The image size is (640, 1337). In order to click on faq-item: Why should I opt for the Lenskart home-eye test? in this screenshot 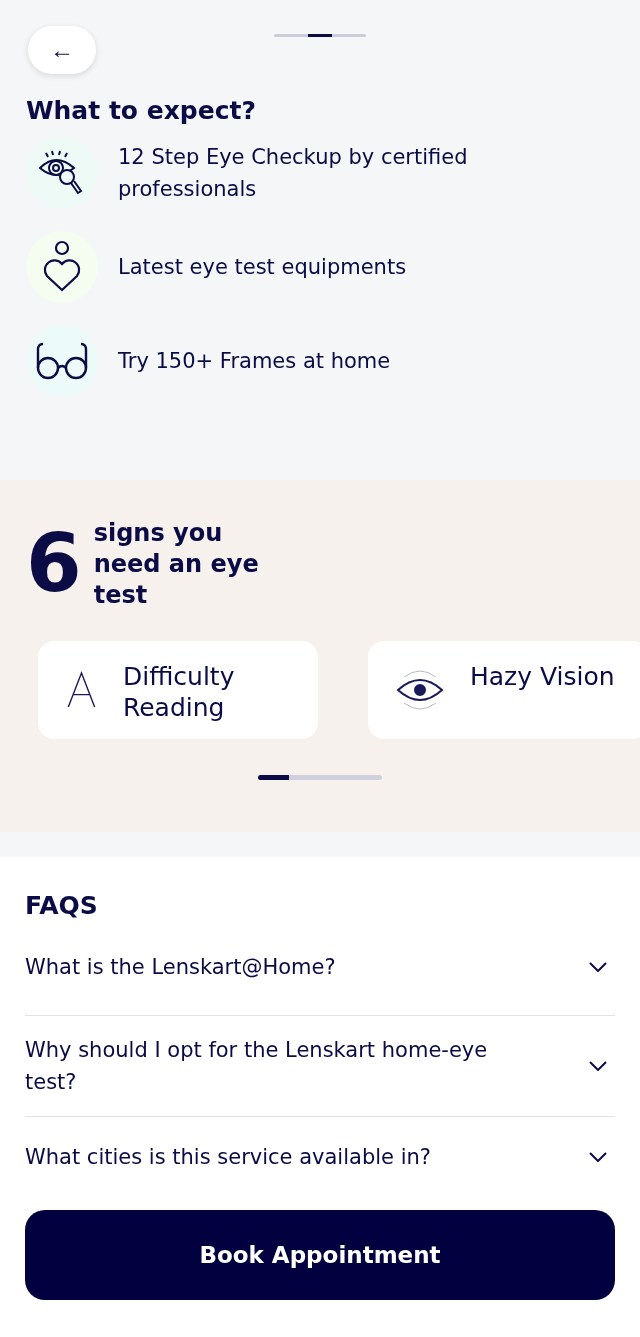, I will do `click(320, 1066)`.